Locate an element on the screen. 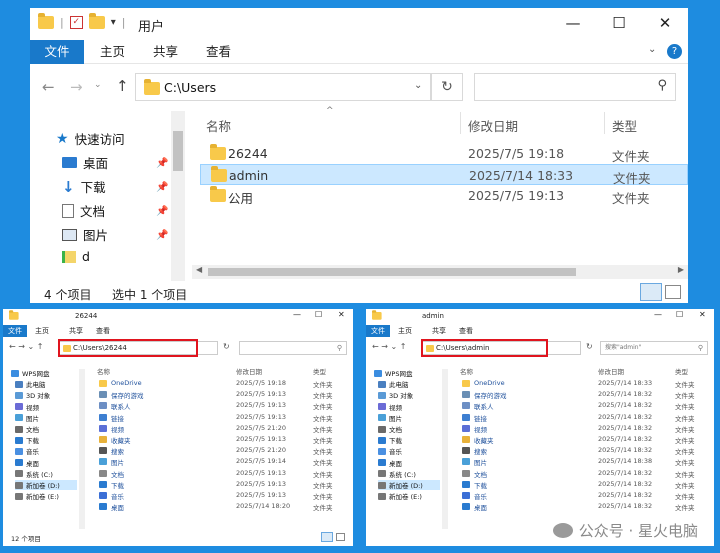 The image size is (720, 553). table-row: 26244 2025/7/5 19:18 文件夹 is located at coordinates (444, 153).